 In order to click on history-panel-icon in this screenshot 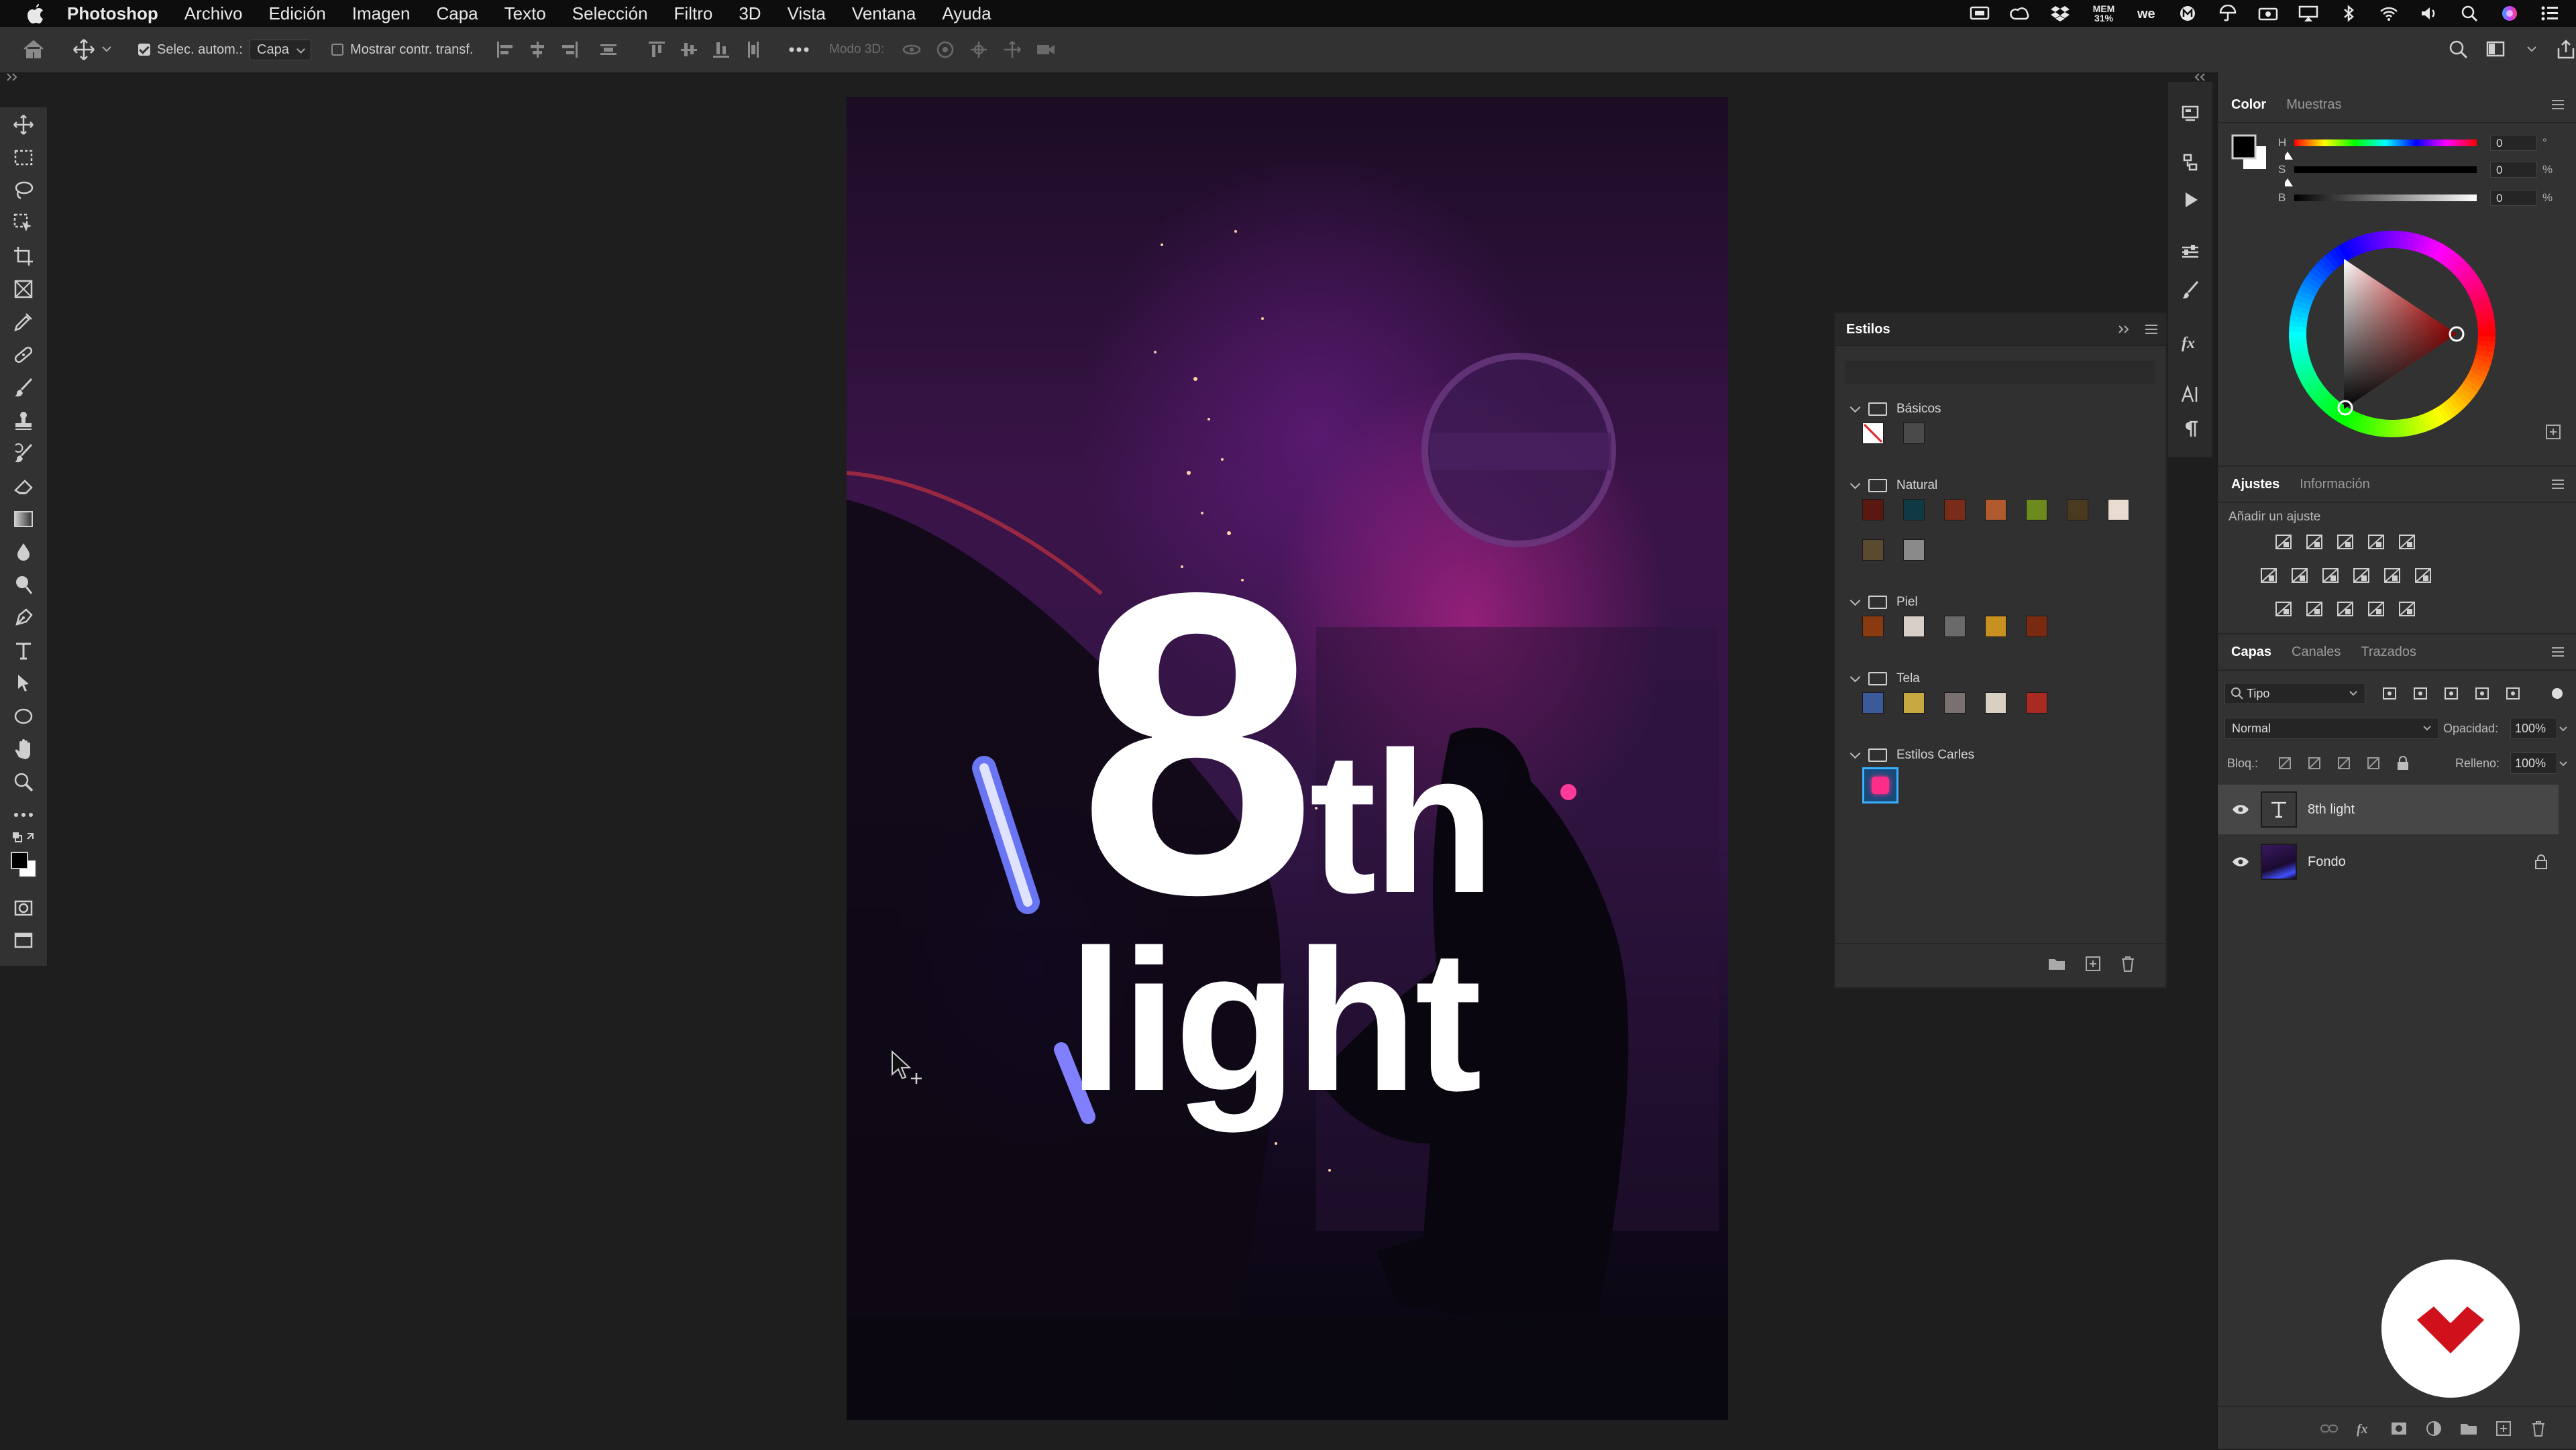, I will do `click(2190, 162)`.